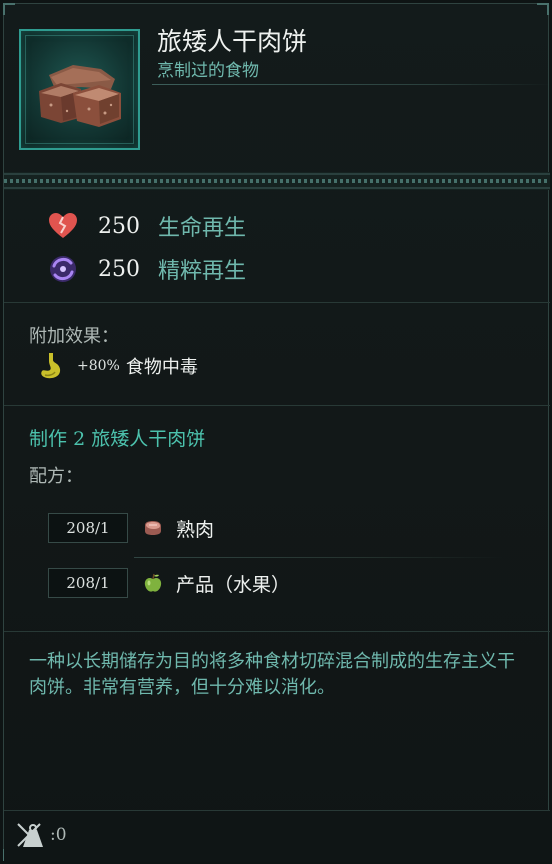 The height and width of the screenshot is (864, 552). What do you see at coordinates (56, 476) in the screenshot?
I see `recipe-label: 配方：` at bounding box center [56, 476].